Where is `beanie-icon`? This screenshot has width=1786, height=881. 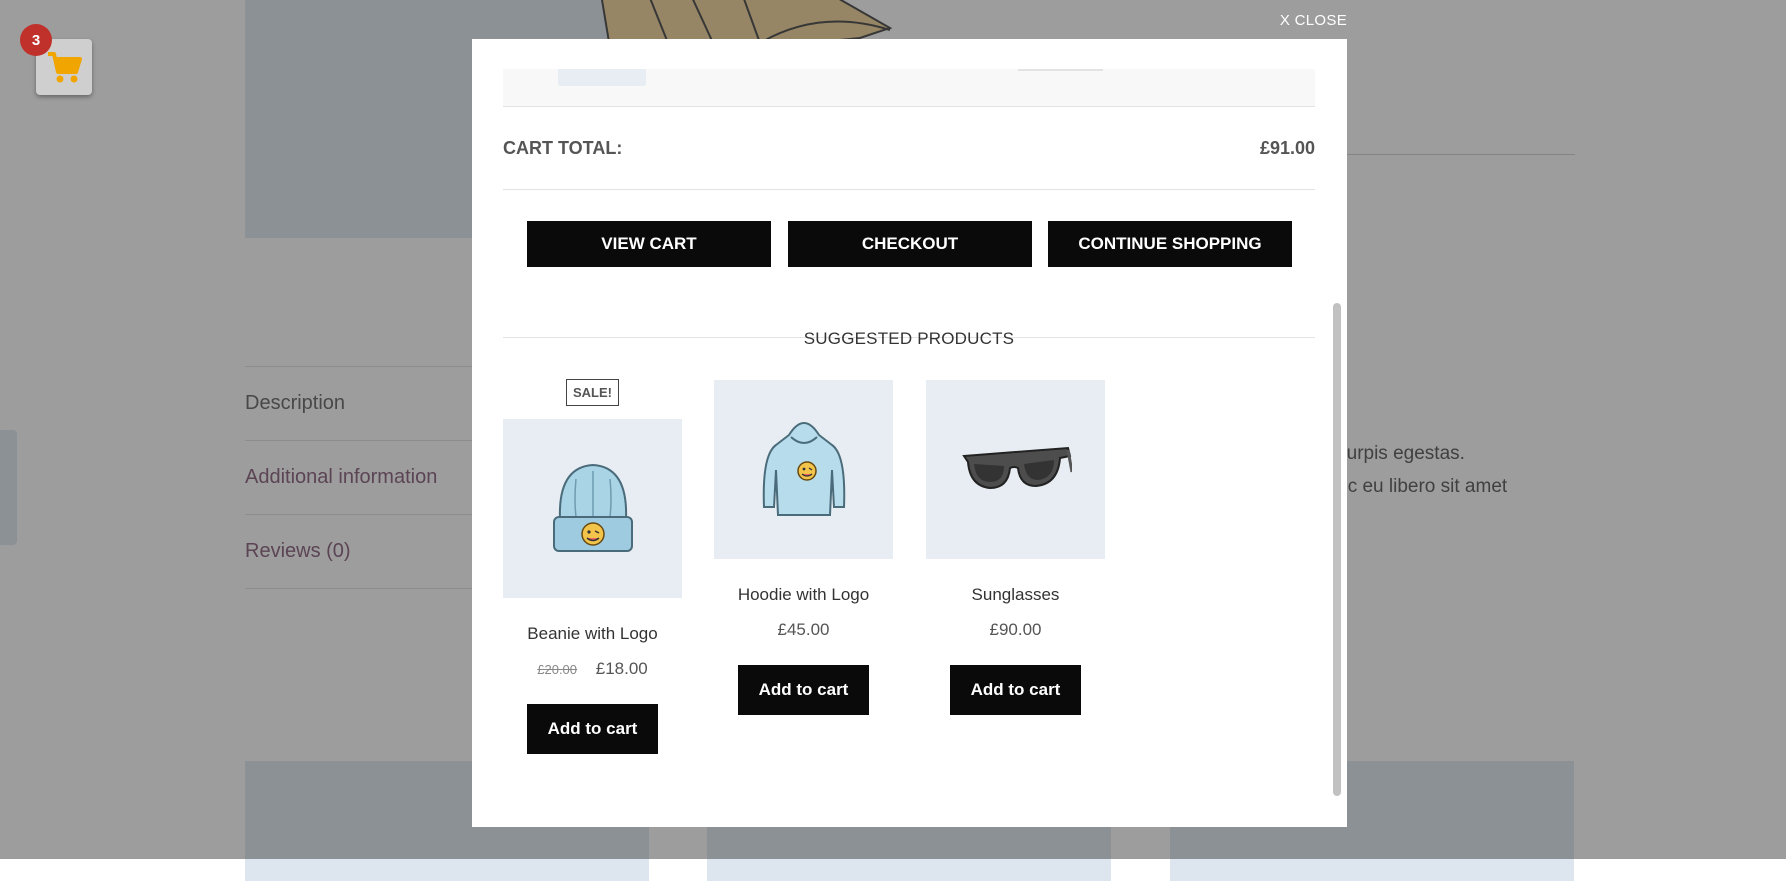 beanie-icon is located at coordinates (592, 507).